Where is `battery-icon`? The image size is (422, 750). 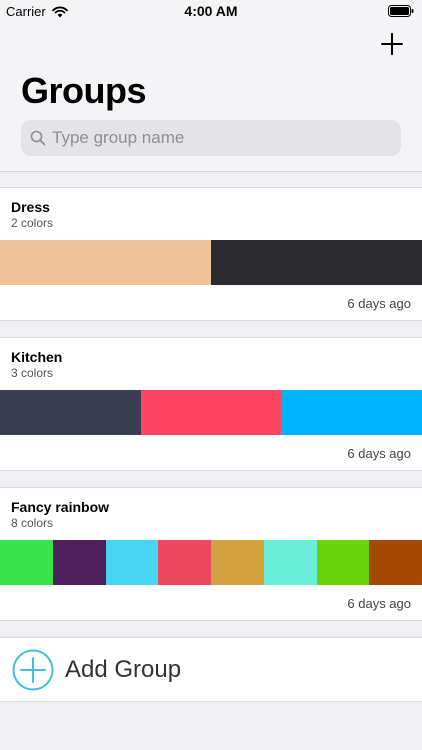 battery-icon is located at coordinates (401, 11).